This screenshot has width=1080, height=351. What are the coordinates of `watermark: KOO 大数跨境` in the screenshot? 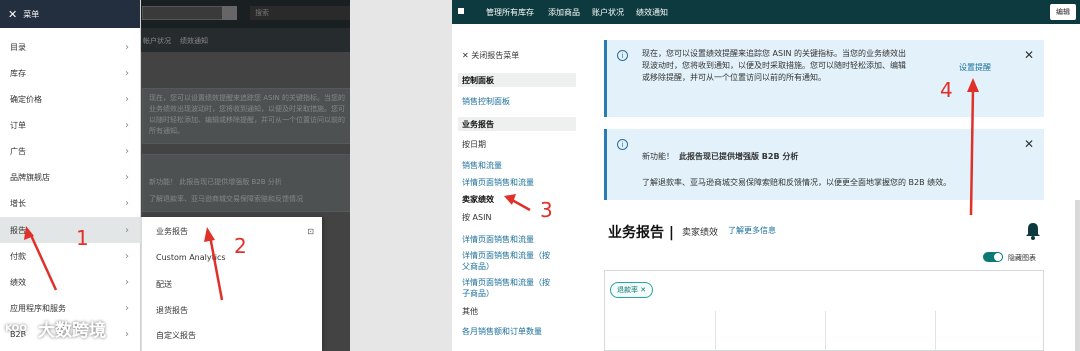 It's located at (53, 328).